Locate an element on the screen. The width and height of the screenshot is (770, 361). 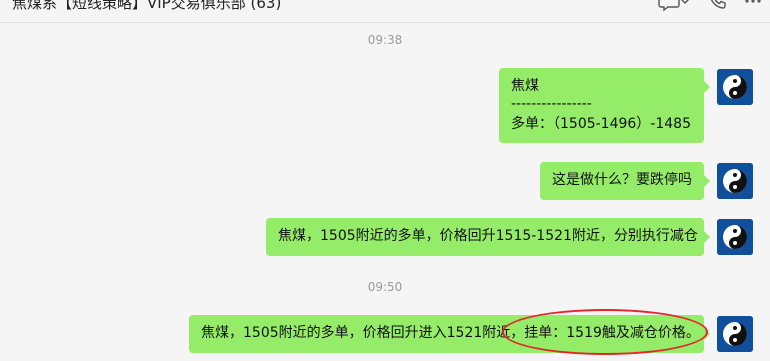
message-line: ---------------- is located at coordinates (551, 104).